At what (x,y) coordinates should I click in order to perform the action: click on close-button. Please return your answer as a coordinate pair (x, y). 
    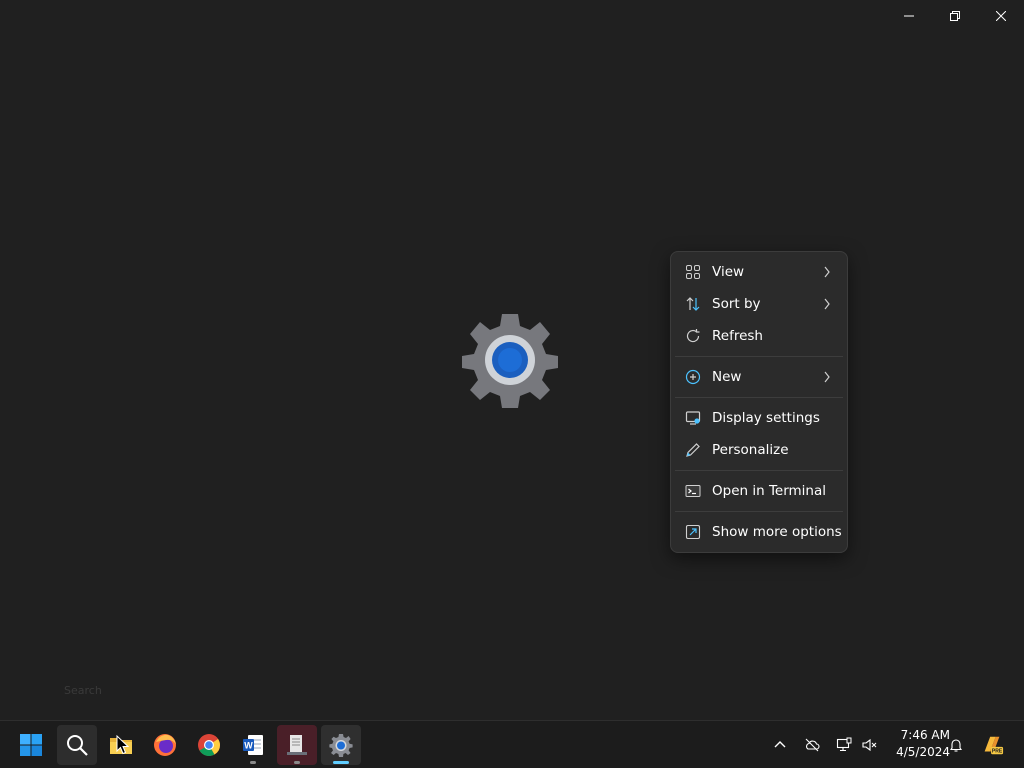
    Looking at the image, I should click on (1001, 16).